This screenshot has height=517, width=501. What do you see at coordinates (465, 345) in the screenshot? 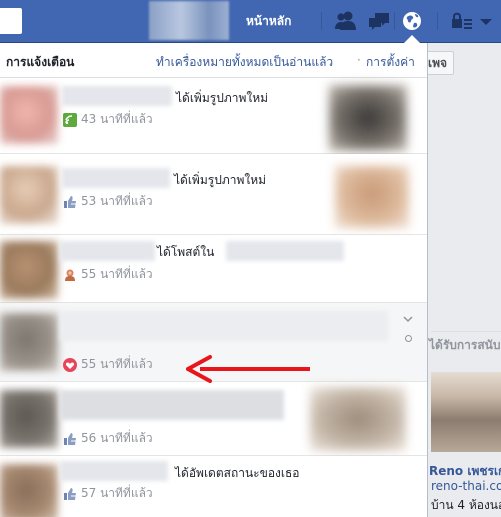
I see `sponsored-label: ได้รับการสนับสนุน` at bounding box center [465, 345].